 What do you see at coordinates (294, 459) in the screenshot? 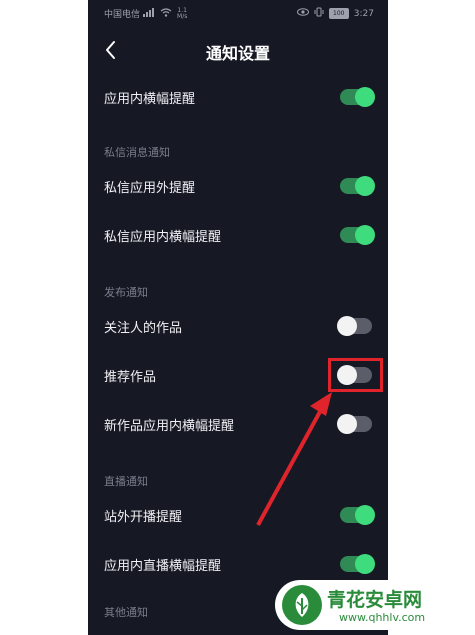
I see `annotation-arrow-icon` at bounding box center [294, 459].